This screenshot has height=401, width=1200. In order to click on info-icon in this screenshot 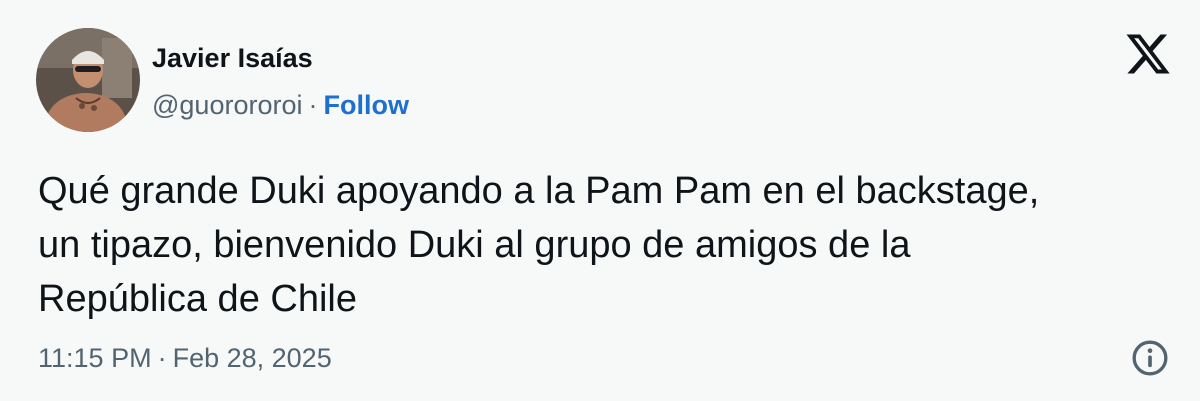, I will do `click(1150, 358)`.